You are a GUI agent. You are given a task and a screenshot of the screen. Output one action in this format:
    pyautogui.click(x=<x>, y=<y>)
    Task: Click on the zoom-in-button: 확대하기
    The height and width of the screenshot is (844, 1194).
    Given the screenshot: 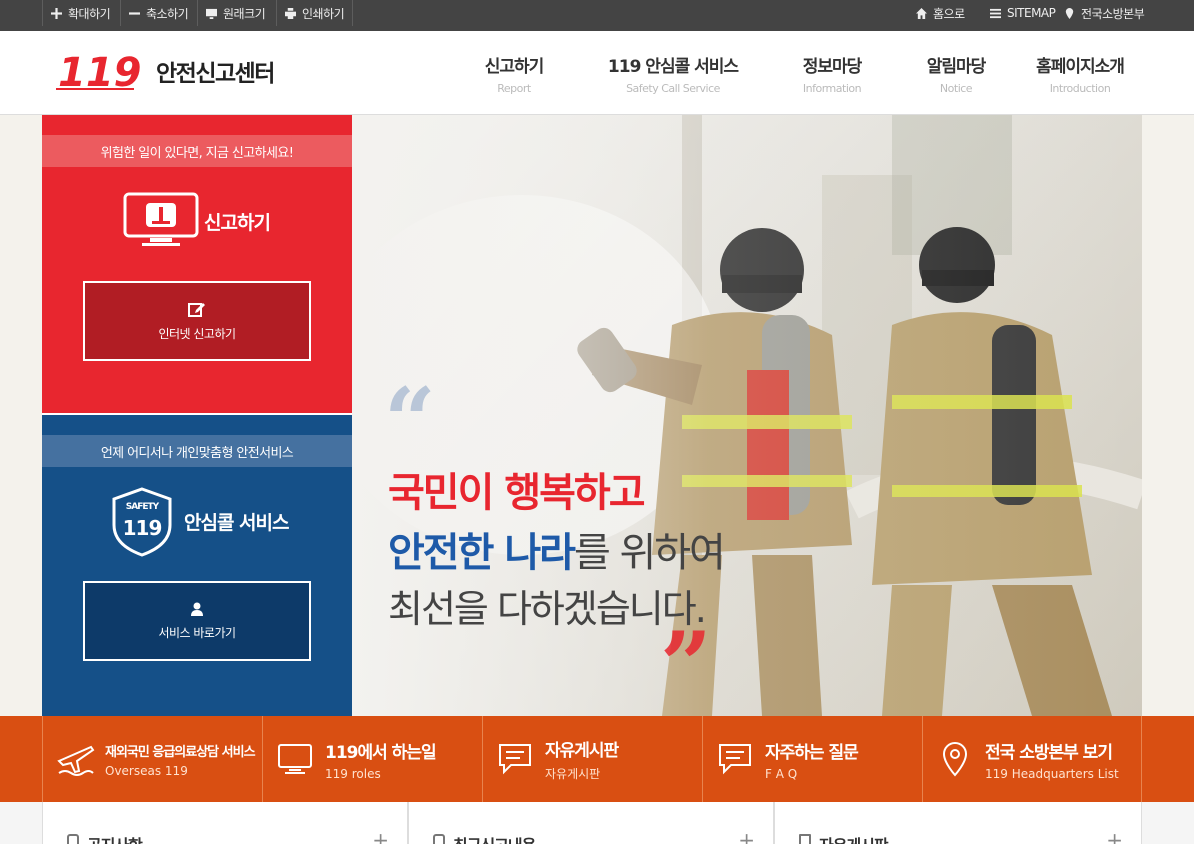 What is the action you would take?
    pyautogui.click(x=76, y=13)
    